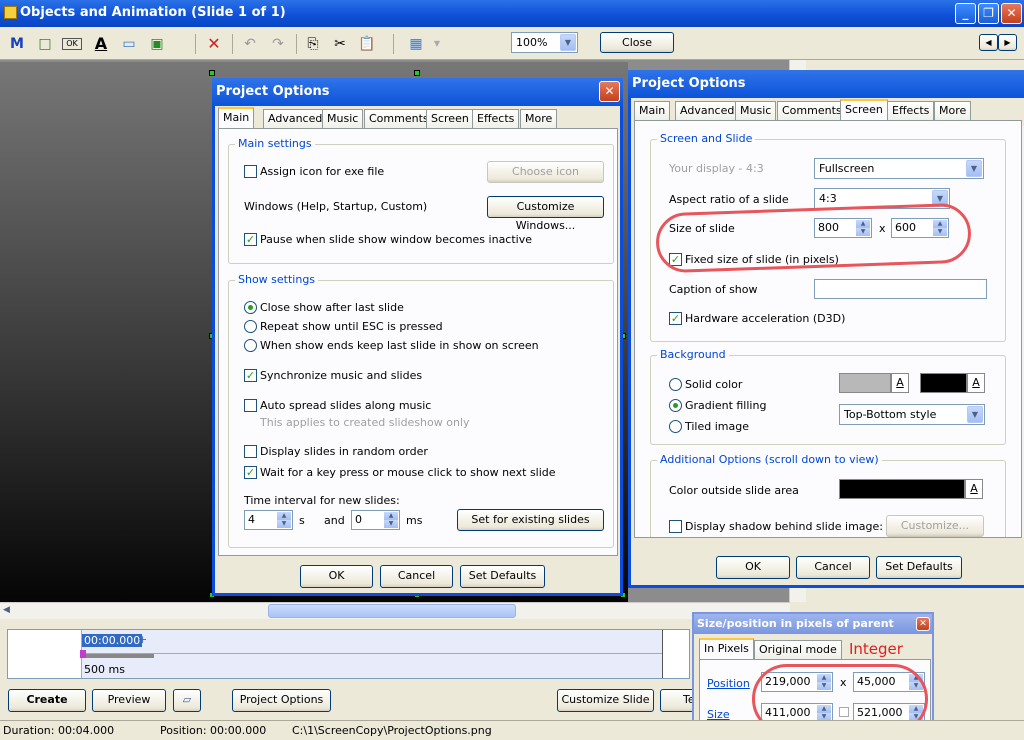 This screenshot has height=740, width=1024. What do you see at coordinates (45, 44) in the screenshot?
I see `frame-object-icon: □` at bounding box center [45, 44].